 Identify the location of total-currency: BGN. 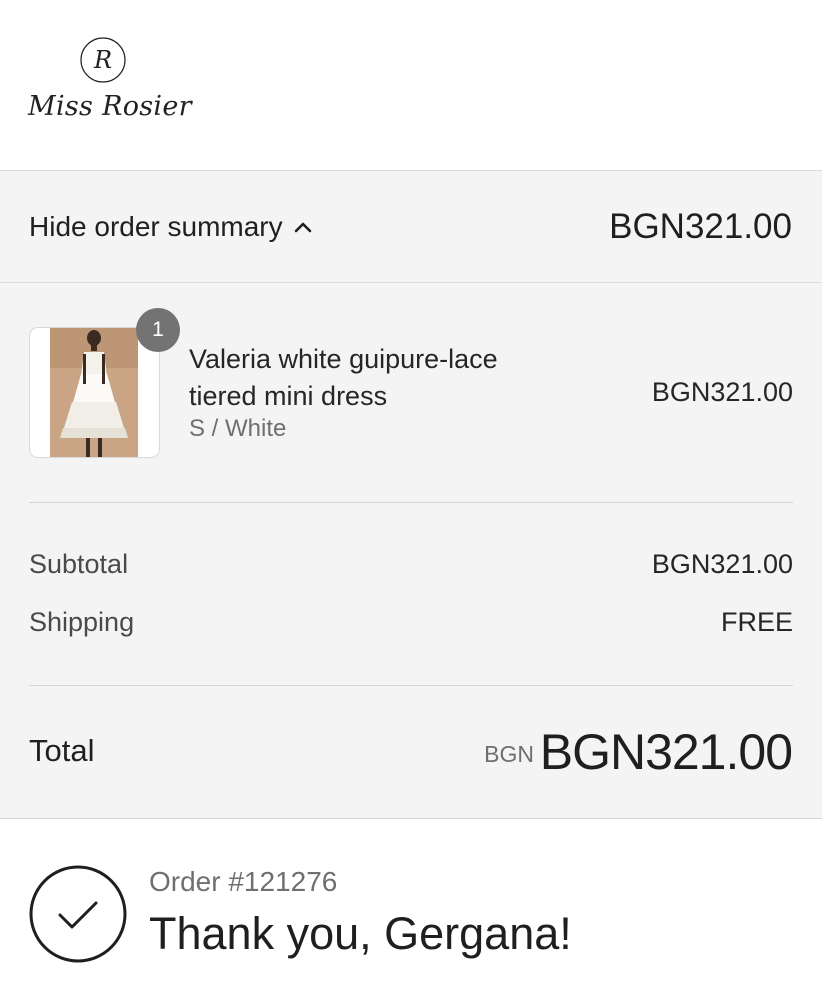
(509, 754).